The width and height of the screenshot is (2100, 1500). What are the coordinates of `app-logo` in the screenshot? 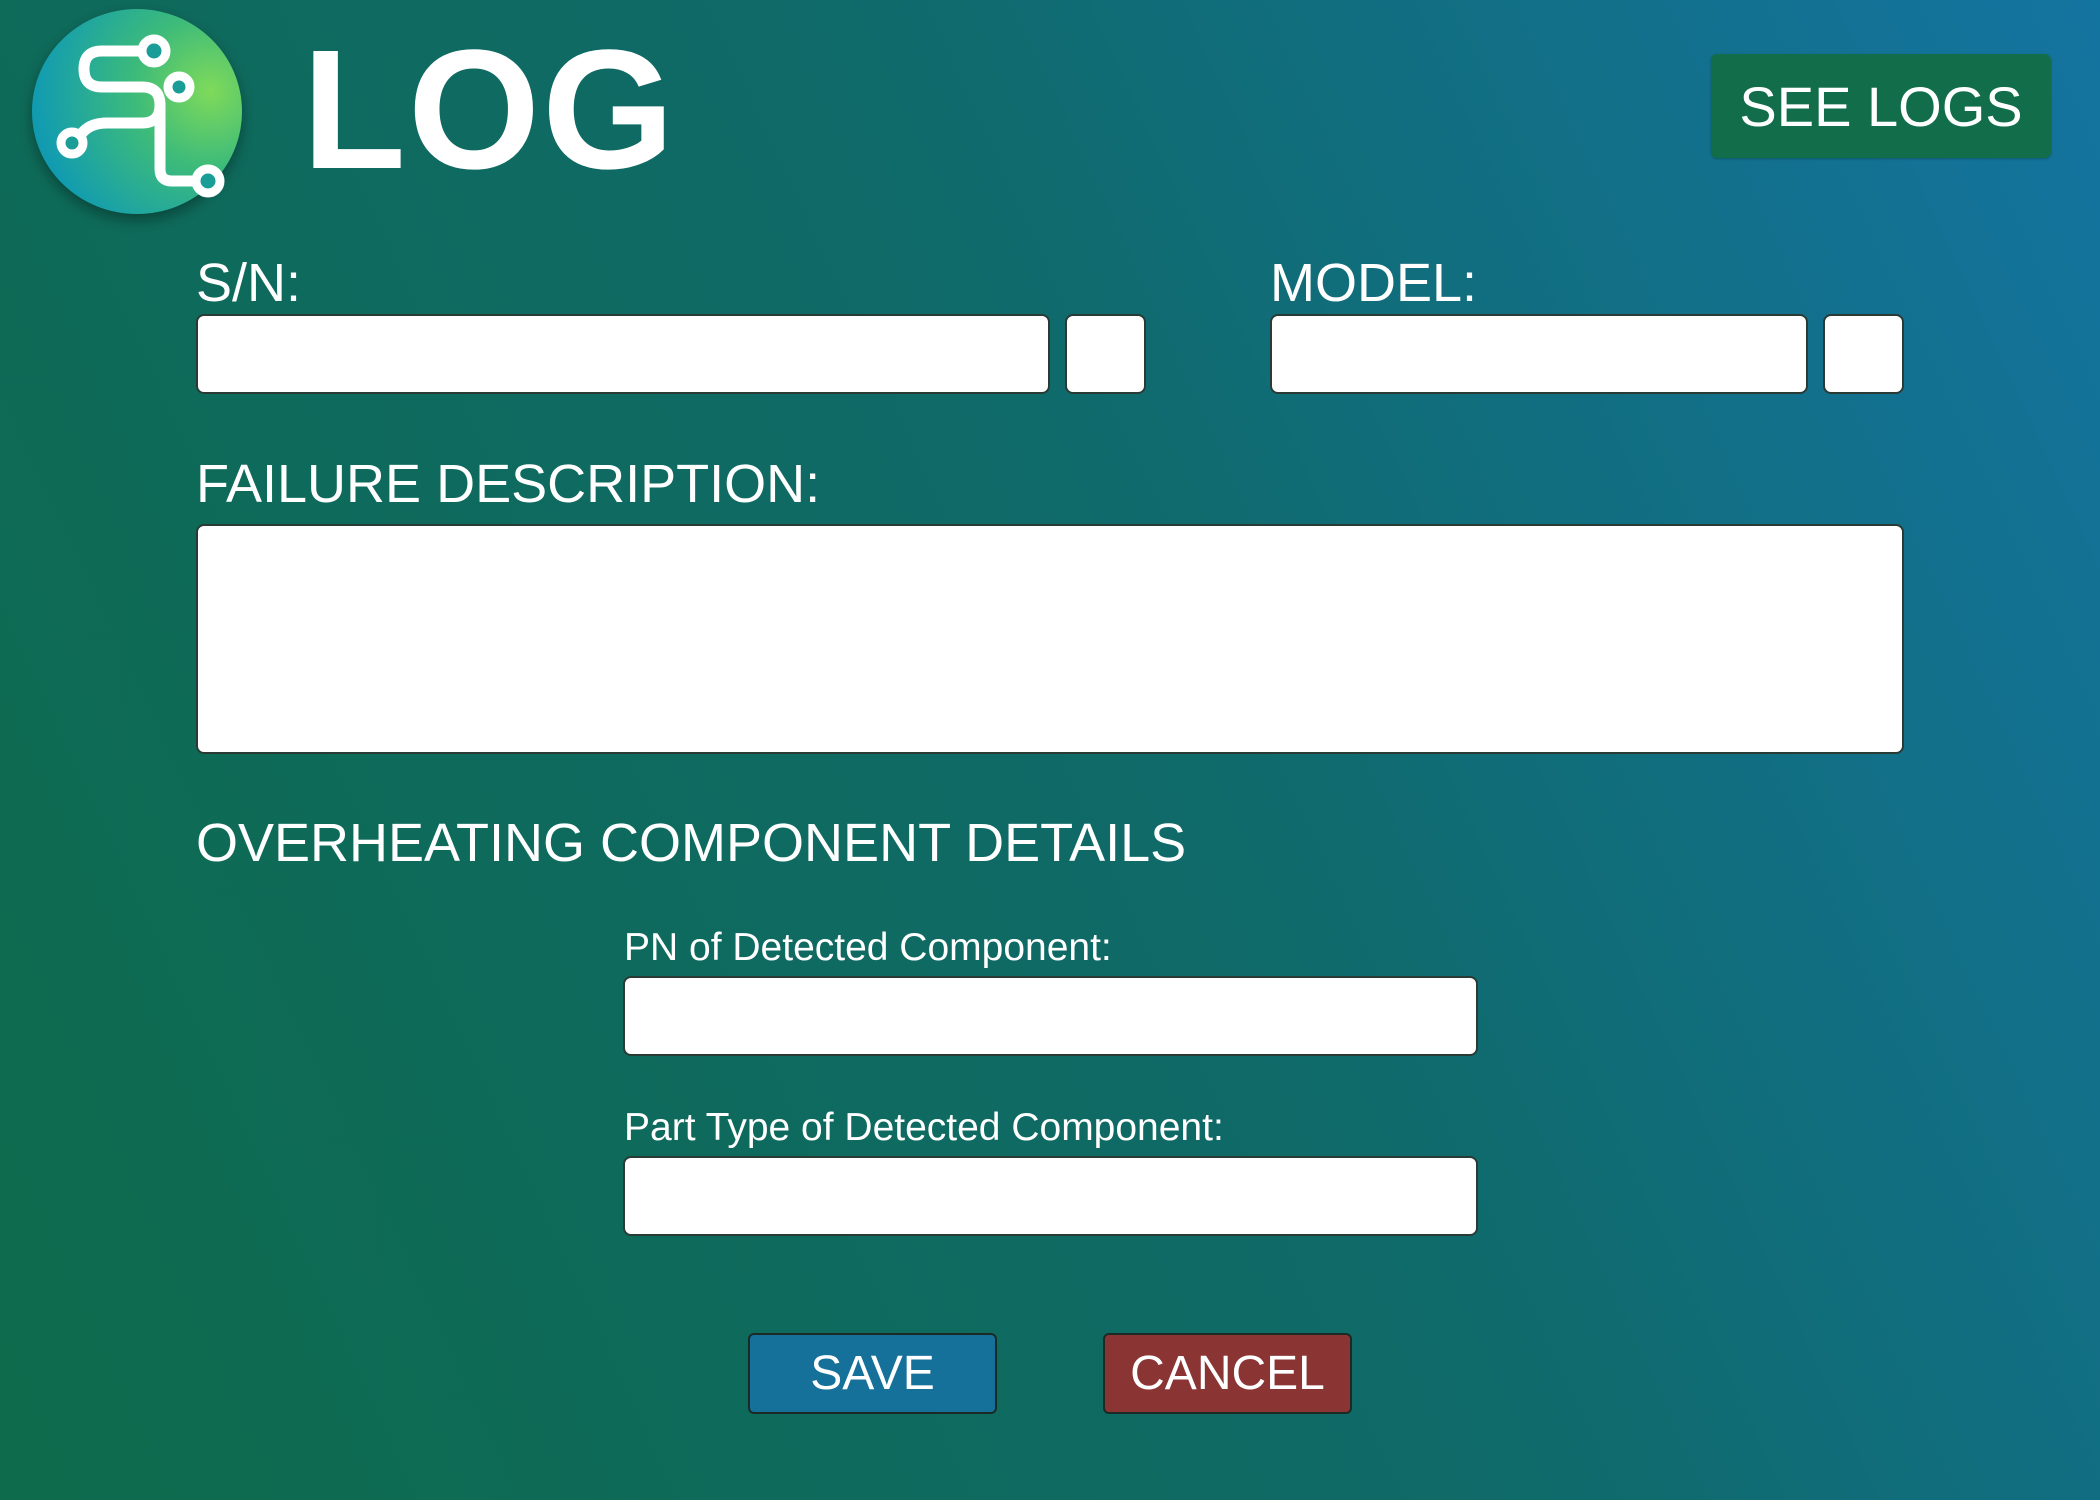 It's located at (137, 111).